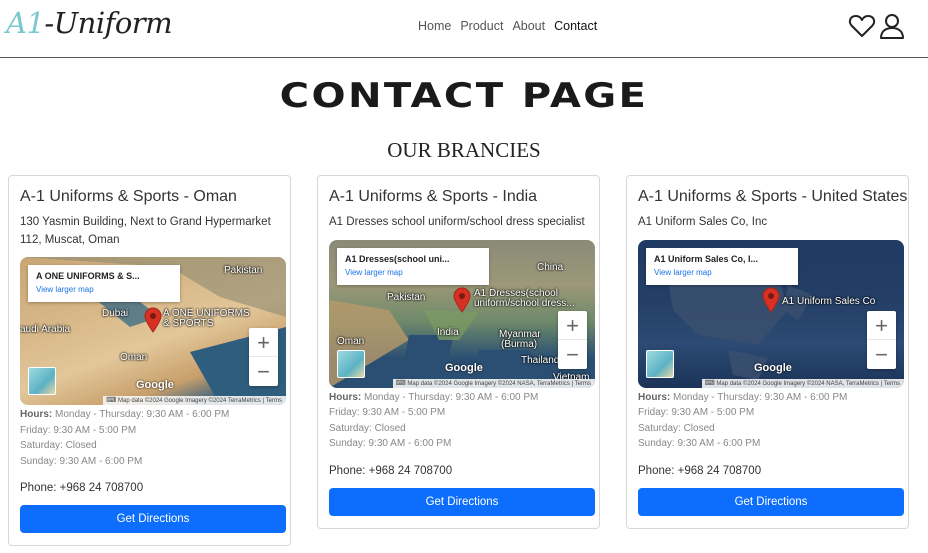 This screenshot has height=553, width=928. I want to click on heart-icon, so click(862, 26).